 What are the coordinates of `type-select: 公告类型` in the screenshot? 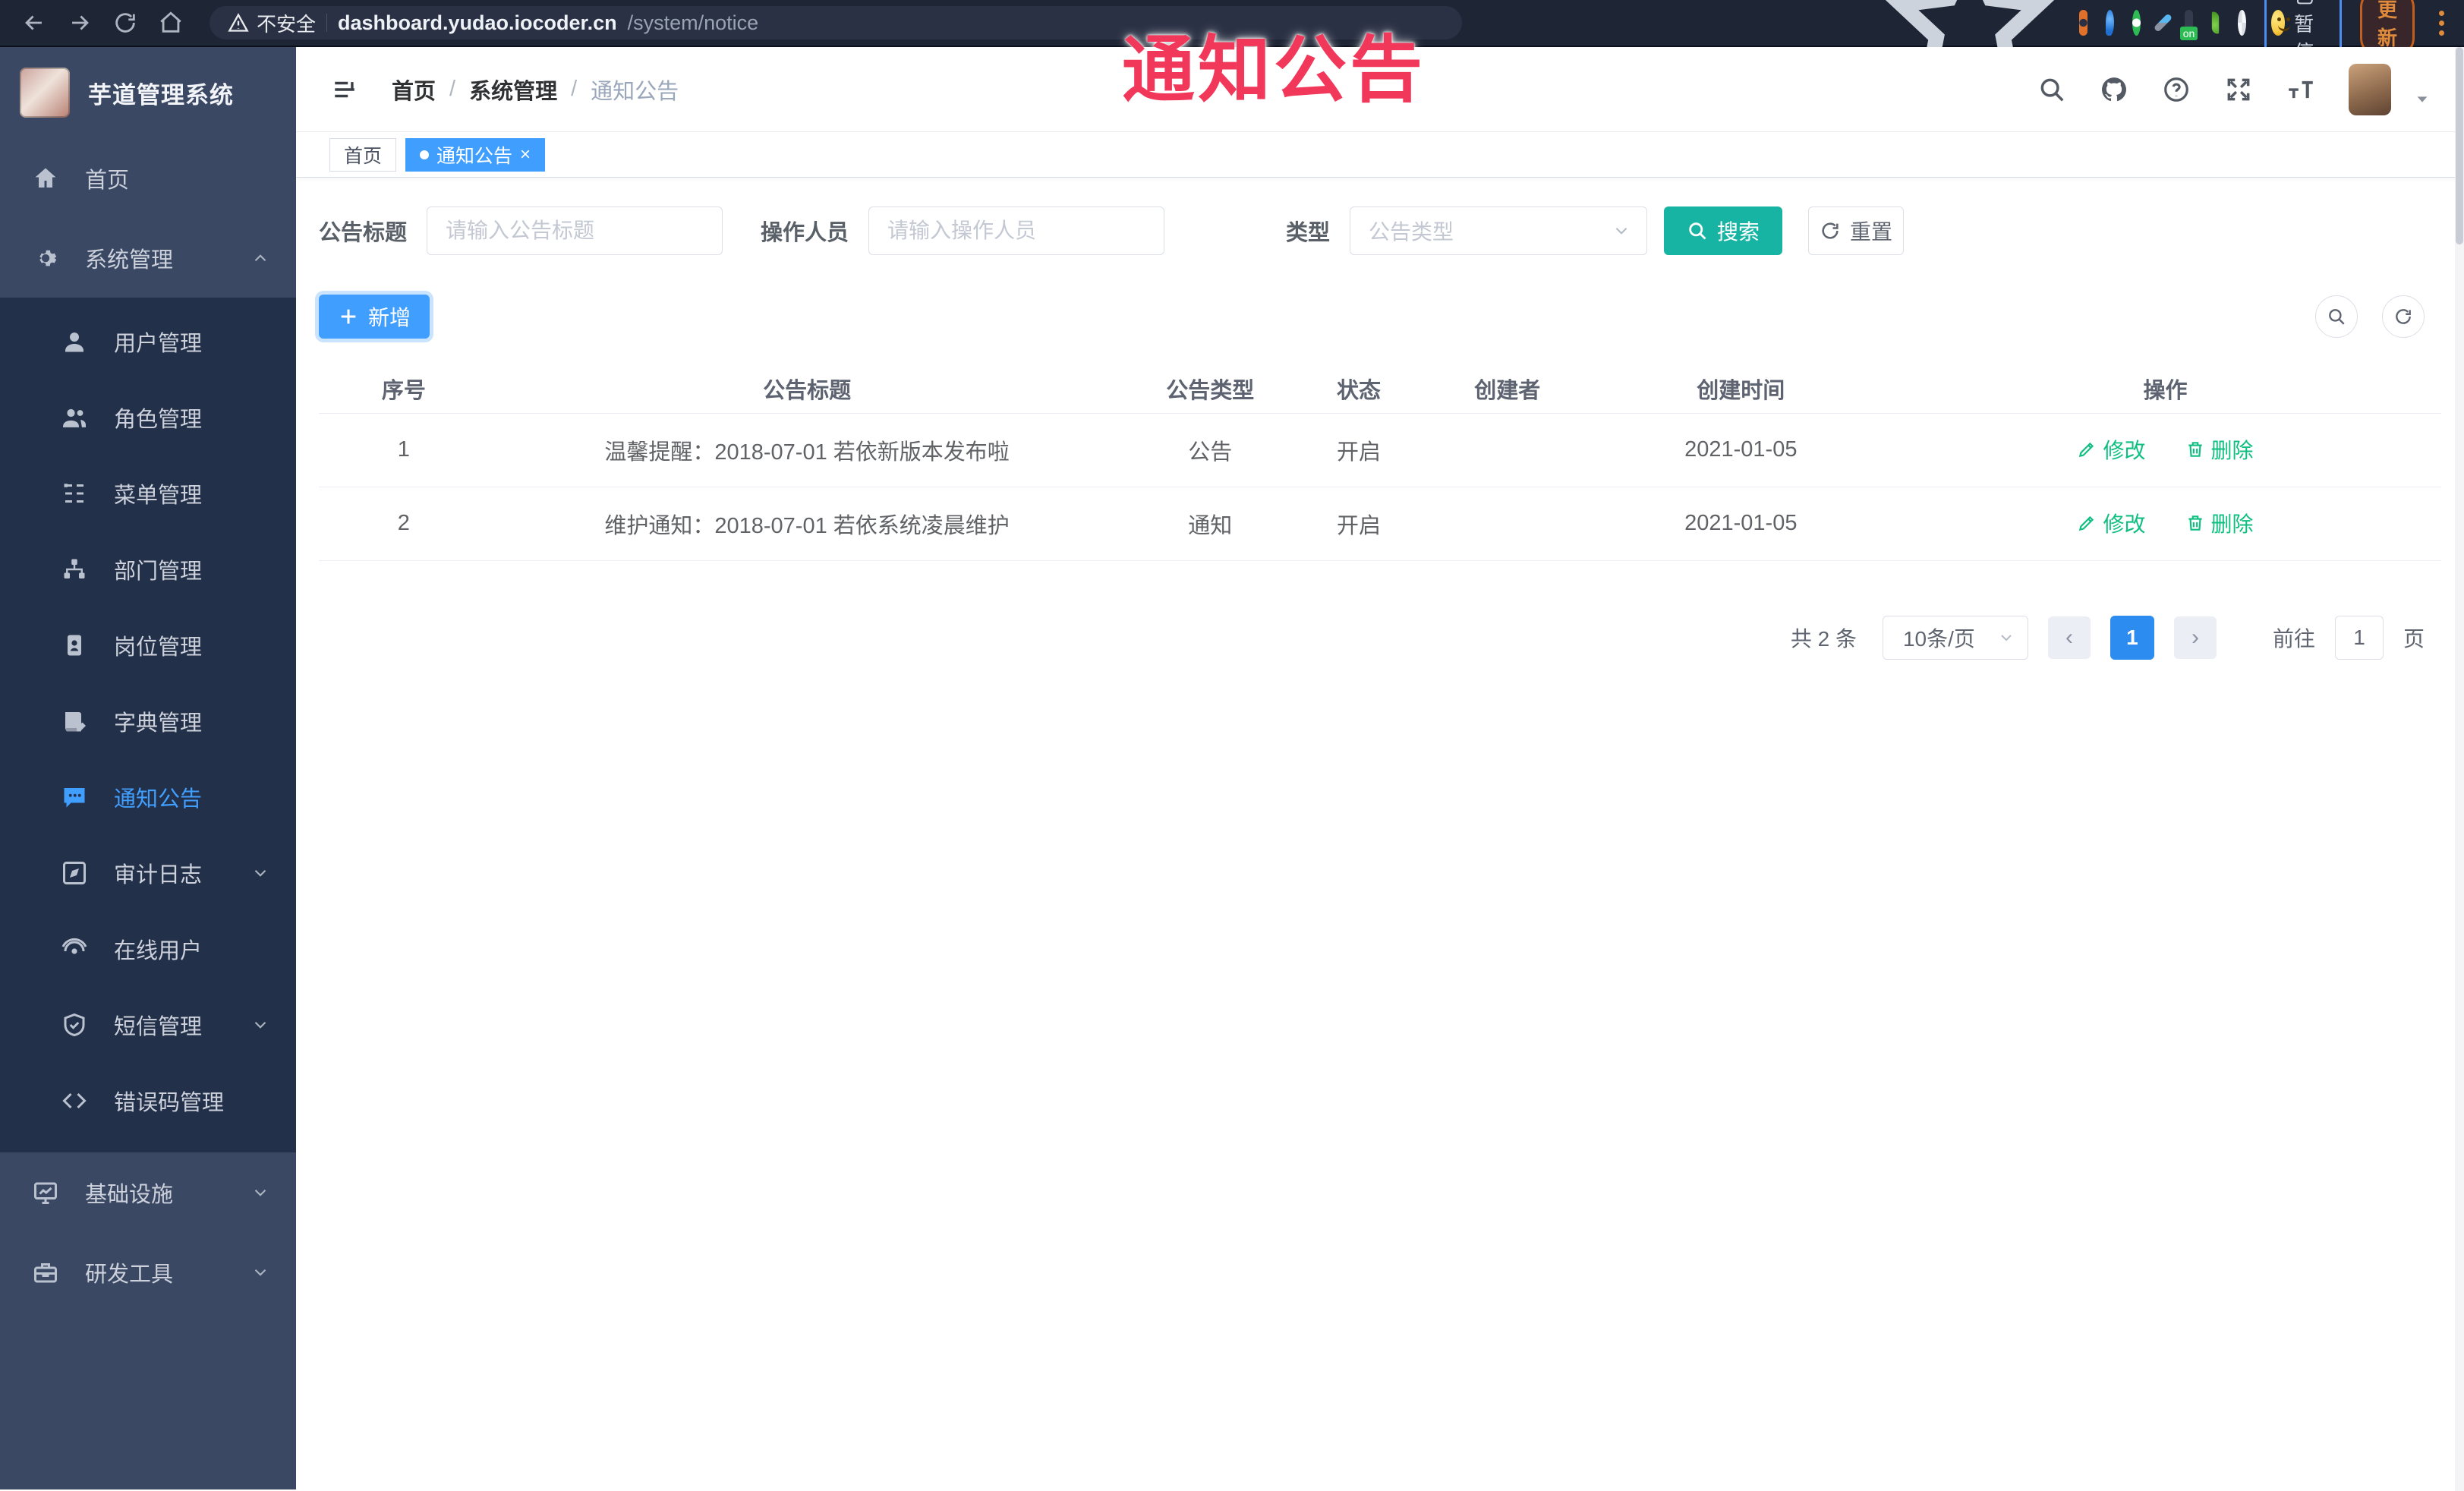 It's located at (1499, 231).